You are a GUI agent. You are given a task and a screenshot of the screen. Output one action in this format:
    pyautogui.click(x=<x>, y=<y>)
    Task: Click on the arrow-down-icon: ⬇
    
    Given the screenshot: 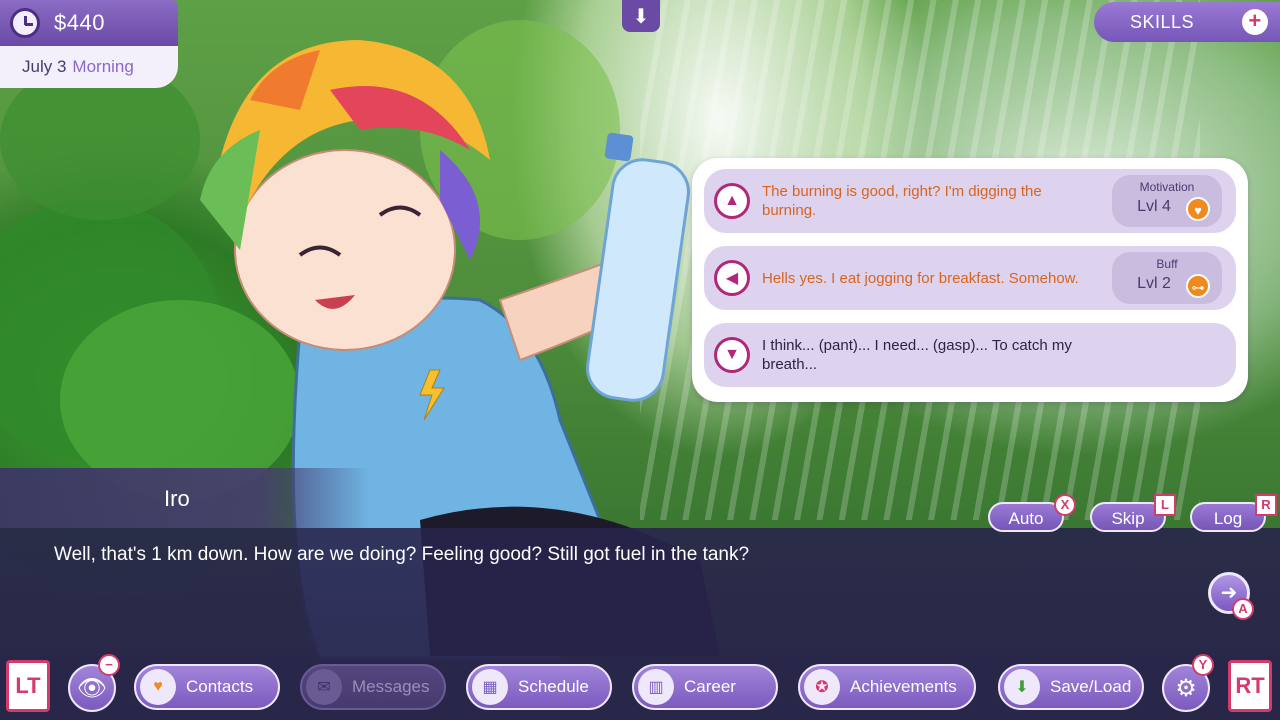 What is the action you would take?
    pyautogui.click(x=641, y=16)
    